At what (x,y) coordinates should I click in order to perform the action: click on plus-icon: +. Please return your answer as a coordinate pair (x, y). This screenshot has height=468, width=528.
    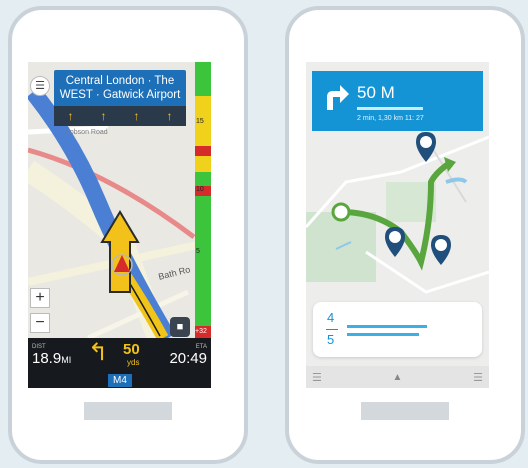
    Looking at the image, I should click on (40, 297).